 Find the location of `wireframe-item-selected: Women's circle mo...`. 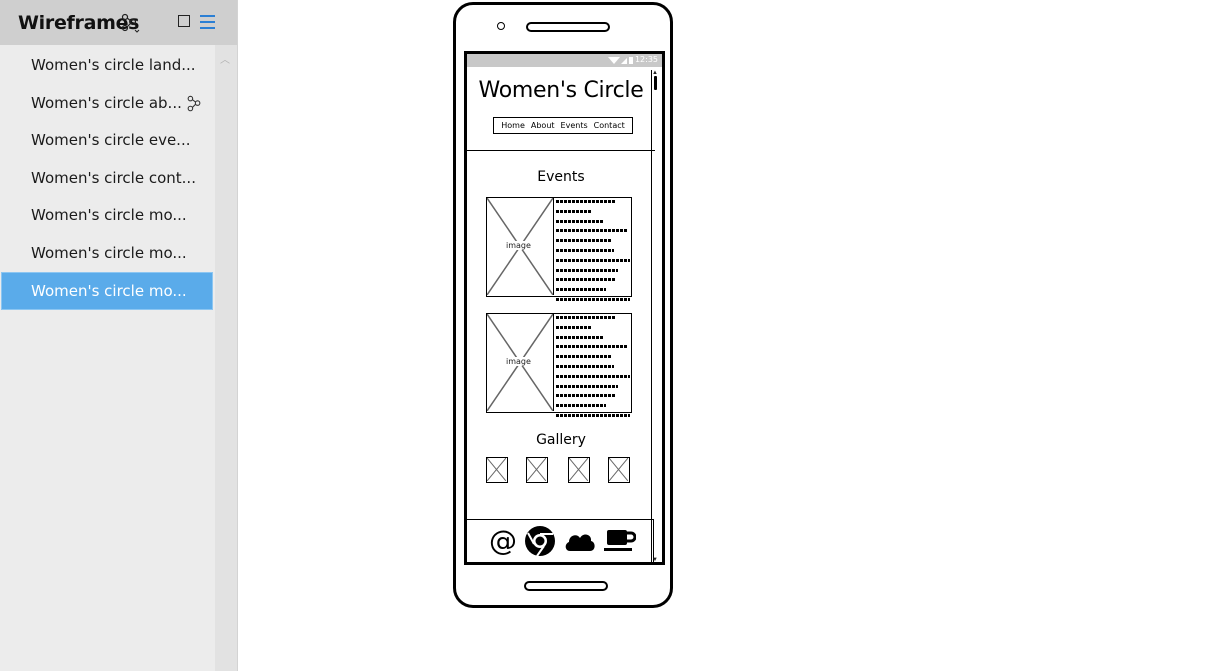

wireframe-item-selected: Women's circle mo... is located at coordinates (107, 291).